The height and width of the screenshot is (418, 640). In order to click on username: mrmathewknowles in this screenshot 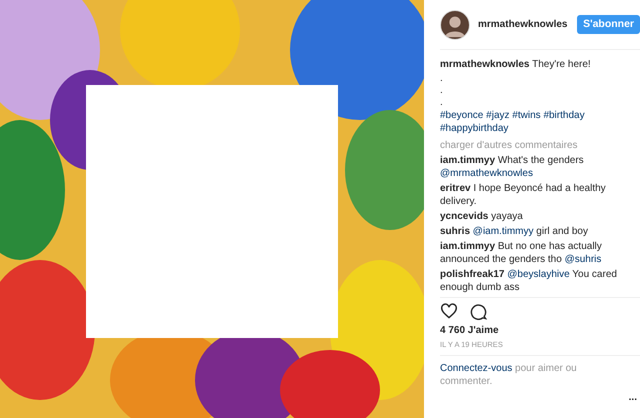, I will do `click(523, 24)`.